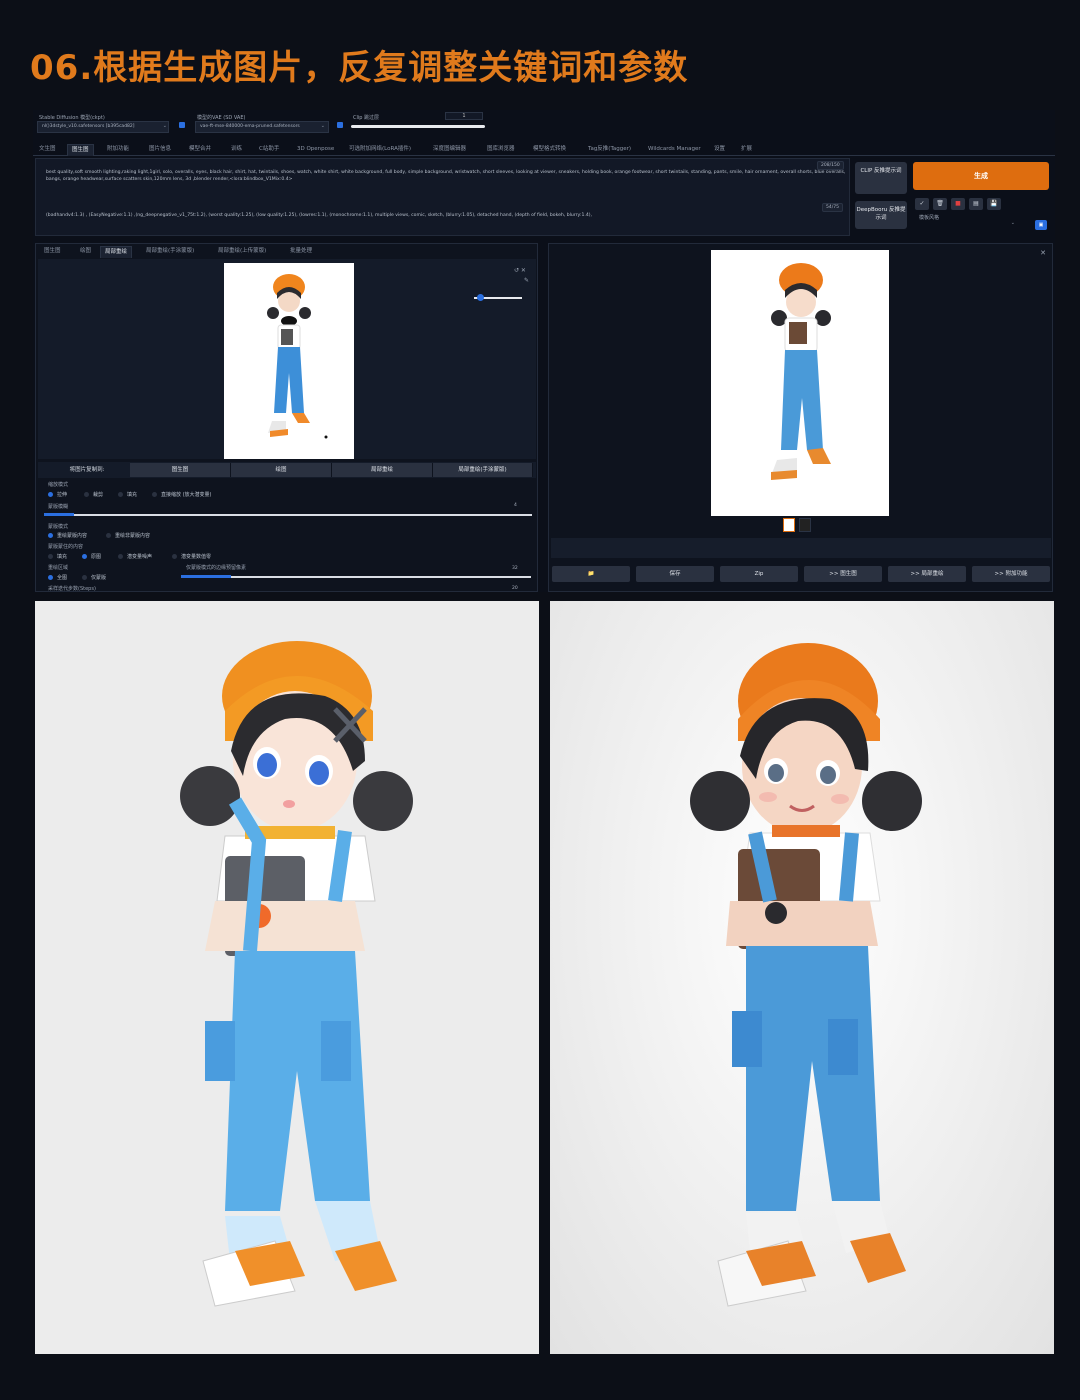 The image size is (1080, 1400). Describe the element at coordinates (927, 574) in the screenshot. I see `send-to-inpaint-button: >> 局部重绘` at that location.